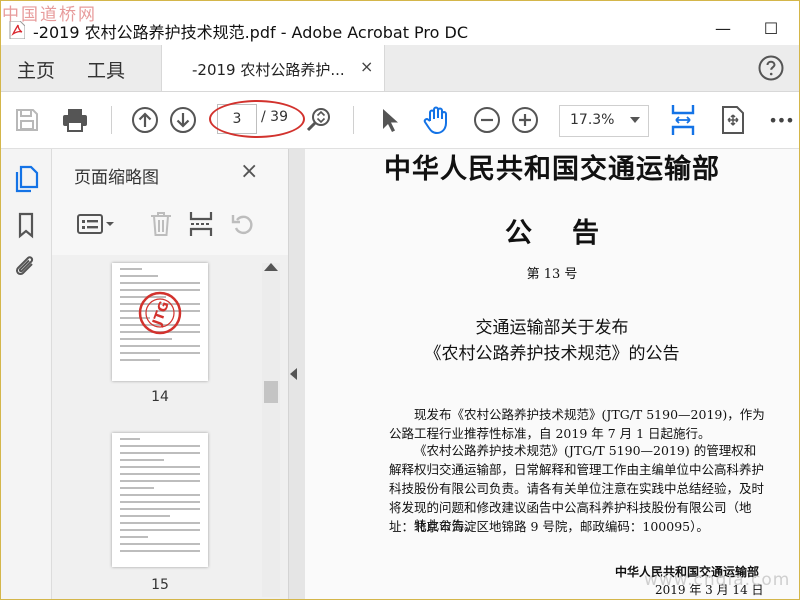 The height and width of the screenshot is (600, 800). Describe the element at coordinates (26, 179) in the screenshot. I see `page-thumbnails-icon` at that location.